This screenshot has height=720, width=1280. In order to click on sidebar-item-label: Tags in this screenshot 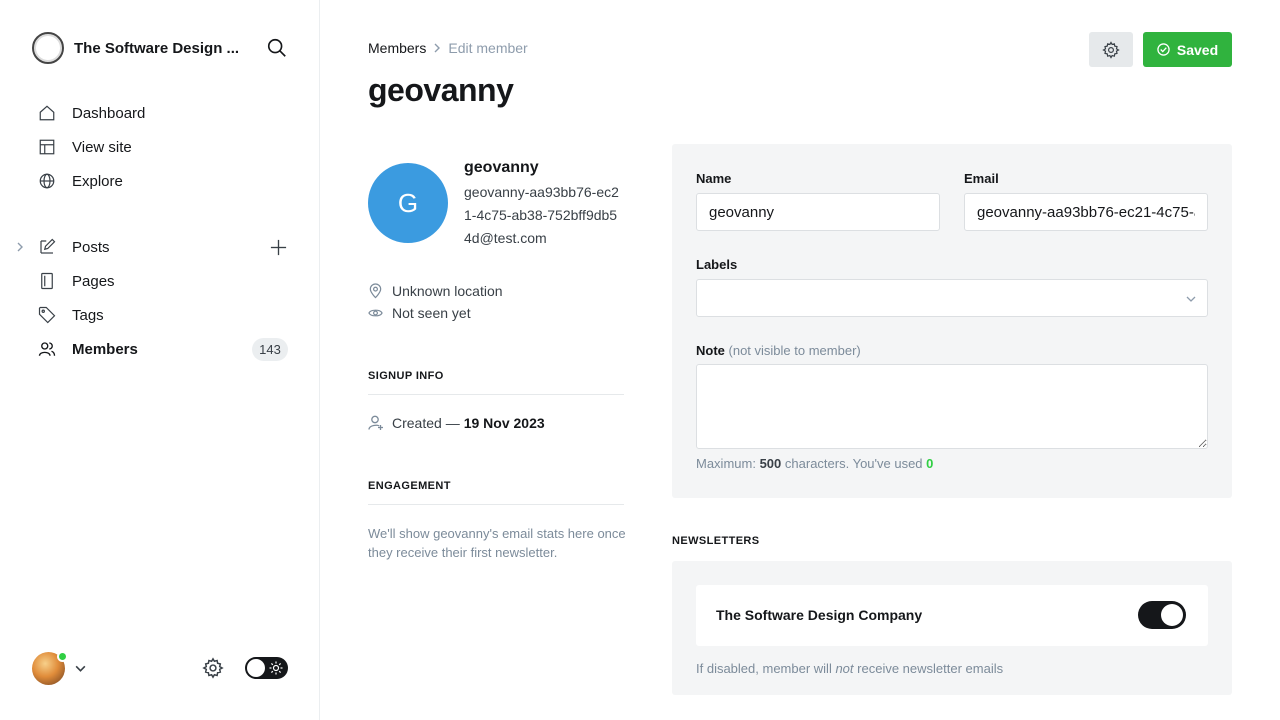, I will do `click(88, 315)`.